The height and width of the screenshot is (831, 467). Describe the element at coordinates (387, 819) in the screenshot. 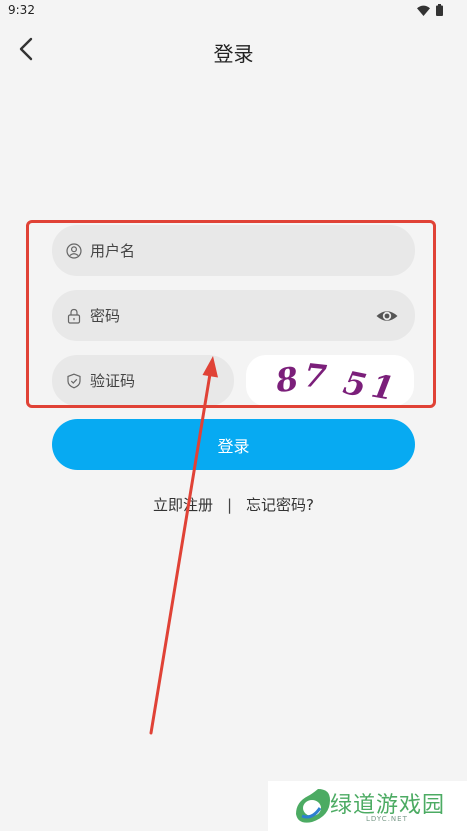

I see `watermark-subtext: LDYC.NET` at that location.